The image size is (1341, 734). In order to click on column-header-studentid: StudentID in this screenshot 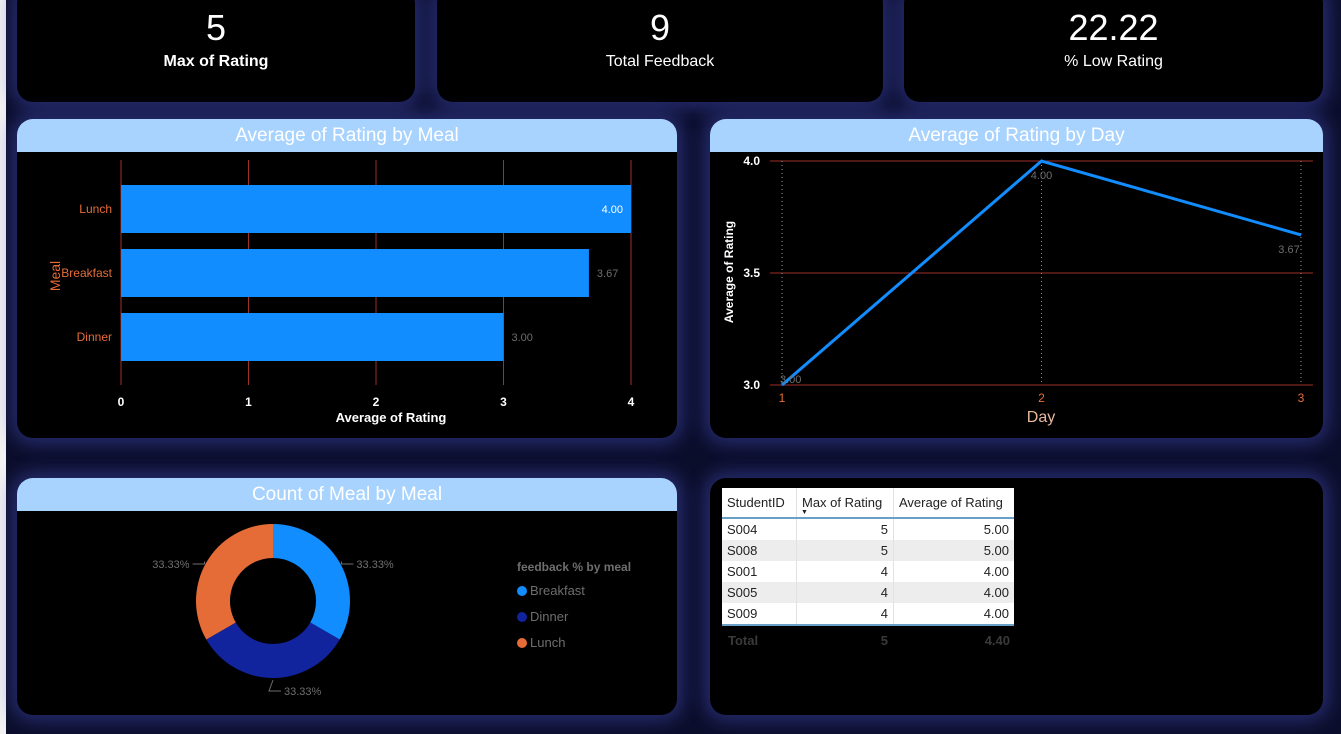, I will do `click(759, 503)`.